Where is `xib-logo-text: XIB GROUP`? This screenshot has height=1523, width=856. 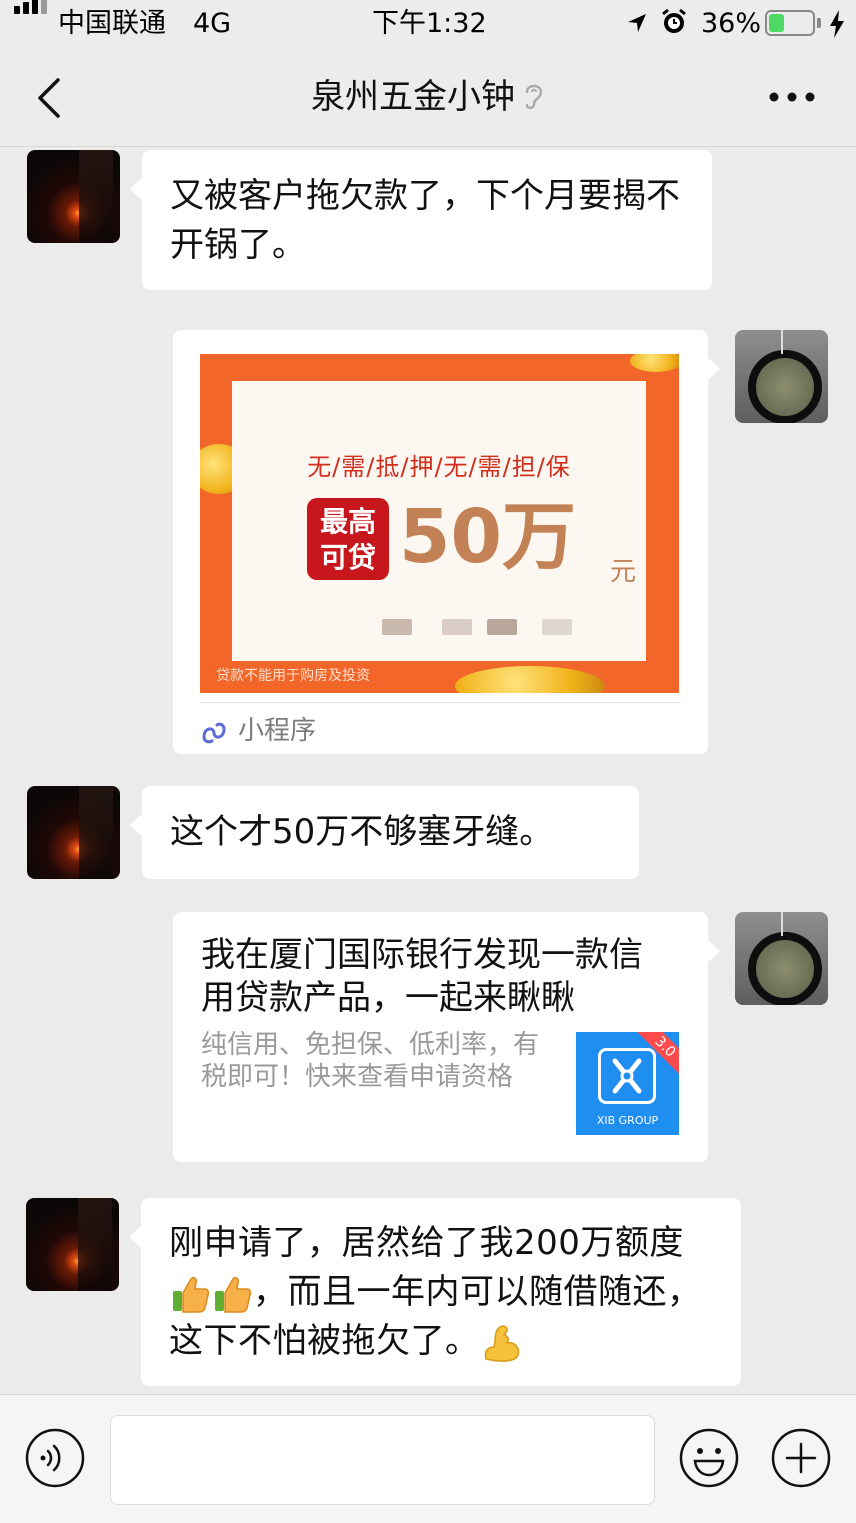 xib-logo-text: XIB GROUP is located at coordinates (627, 1120).